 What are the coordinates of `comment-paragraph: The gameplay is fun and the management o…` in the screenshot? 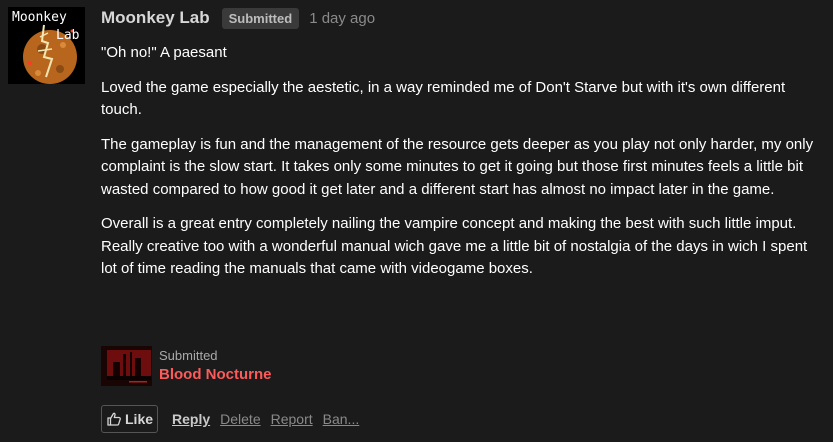 It's located at (457, 166).